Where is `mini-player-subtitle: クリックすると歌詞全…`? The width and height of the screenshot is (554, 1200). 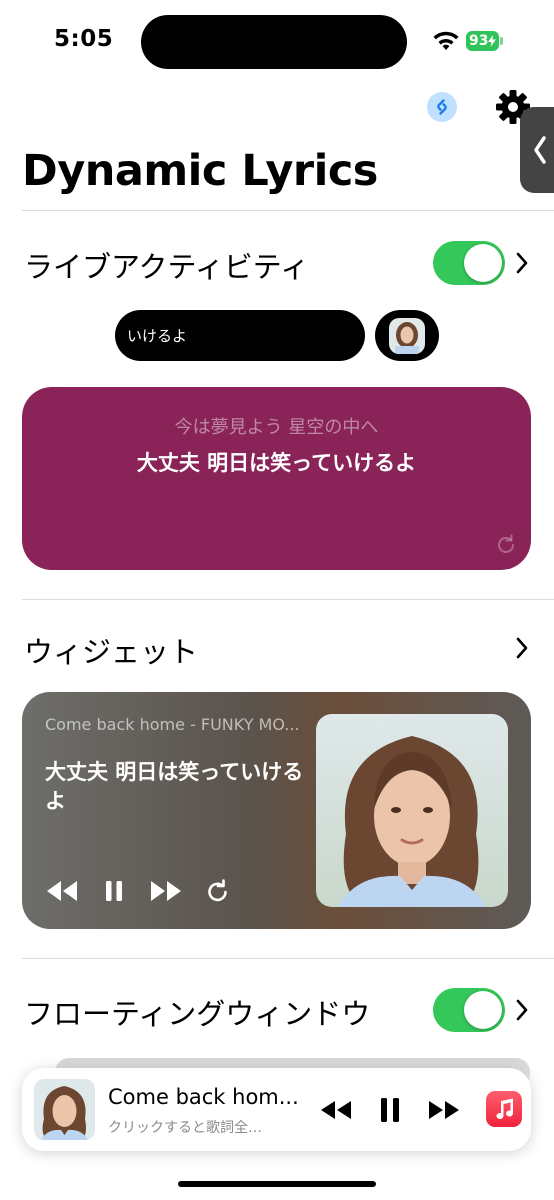
mini-player-subtitle: クリックすると歌詞全… is located at coordinates (185, 1128).